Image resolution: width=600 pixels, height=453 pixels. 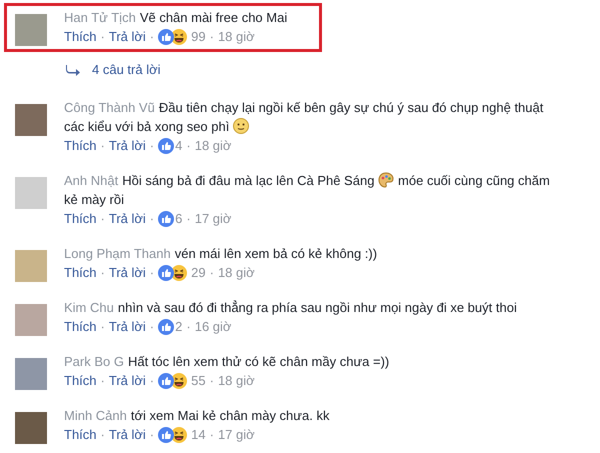 What do you see at coordinates (213, 327) in the screenshot?
I see `comment-time: 16 giờ` at bounding box center [213, 327].